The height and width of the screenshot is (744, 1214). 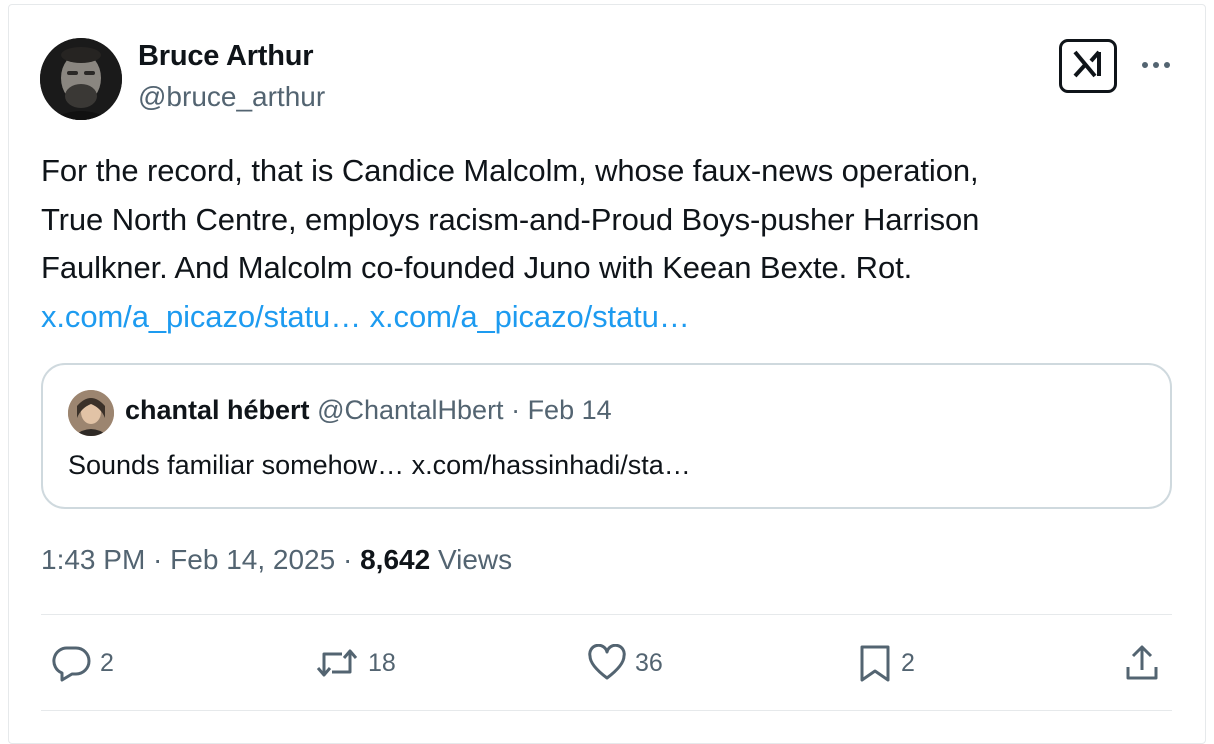 I want to click on divider-bottom, so click(x=606, y=710).